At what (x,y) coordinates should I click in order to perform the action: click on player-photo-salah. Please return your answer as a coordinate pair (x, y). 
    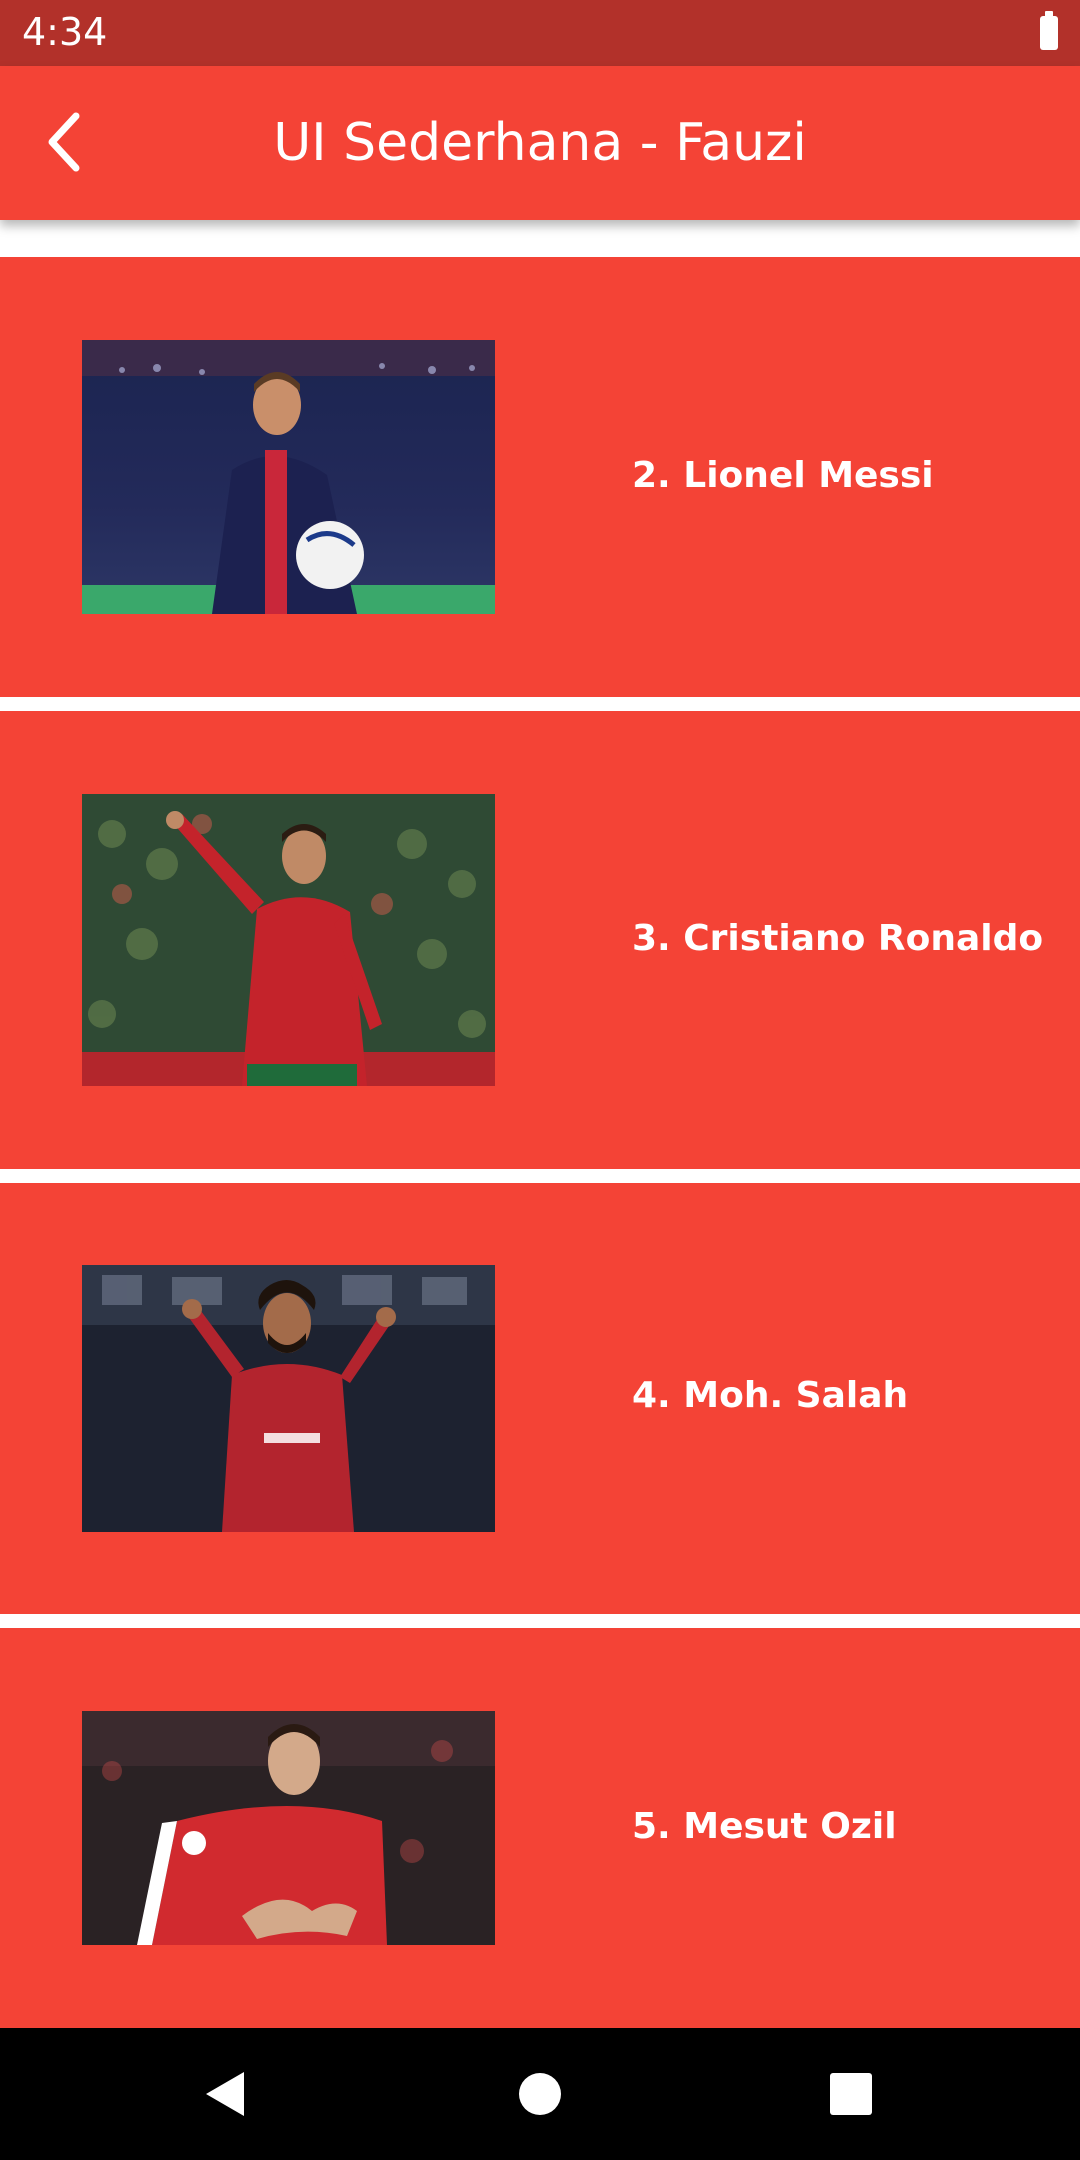
    Looking at the image, I should click on (288, 1398).